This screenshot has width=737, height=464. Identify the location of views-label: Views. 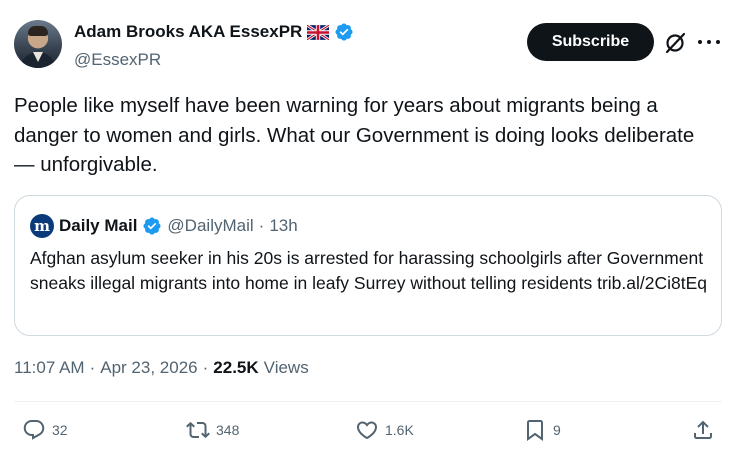
(286, 367).